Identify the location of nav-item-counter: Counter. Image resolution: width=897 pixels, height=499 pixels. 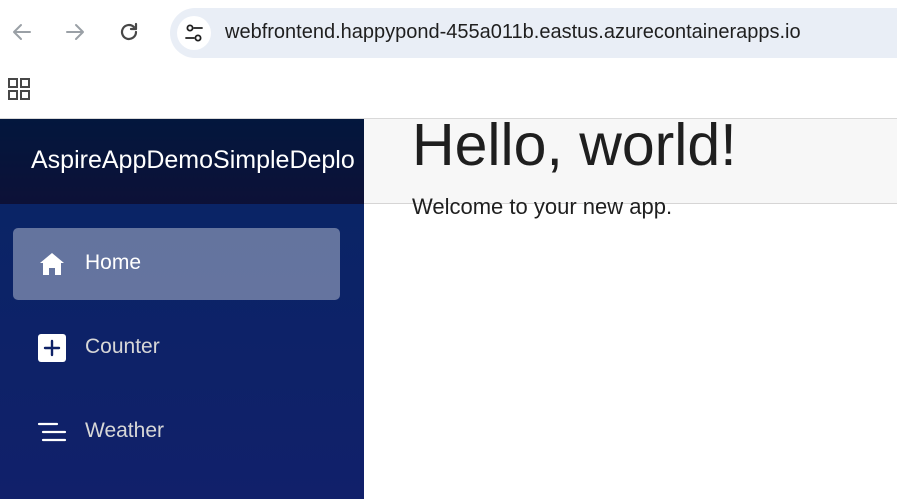
(176, 348).